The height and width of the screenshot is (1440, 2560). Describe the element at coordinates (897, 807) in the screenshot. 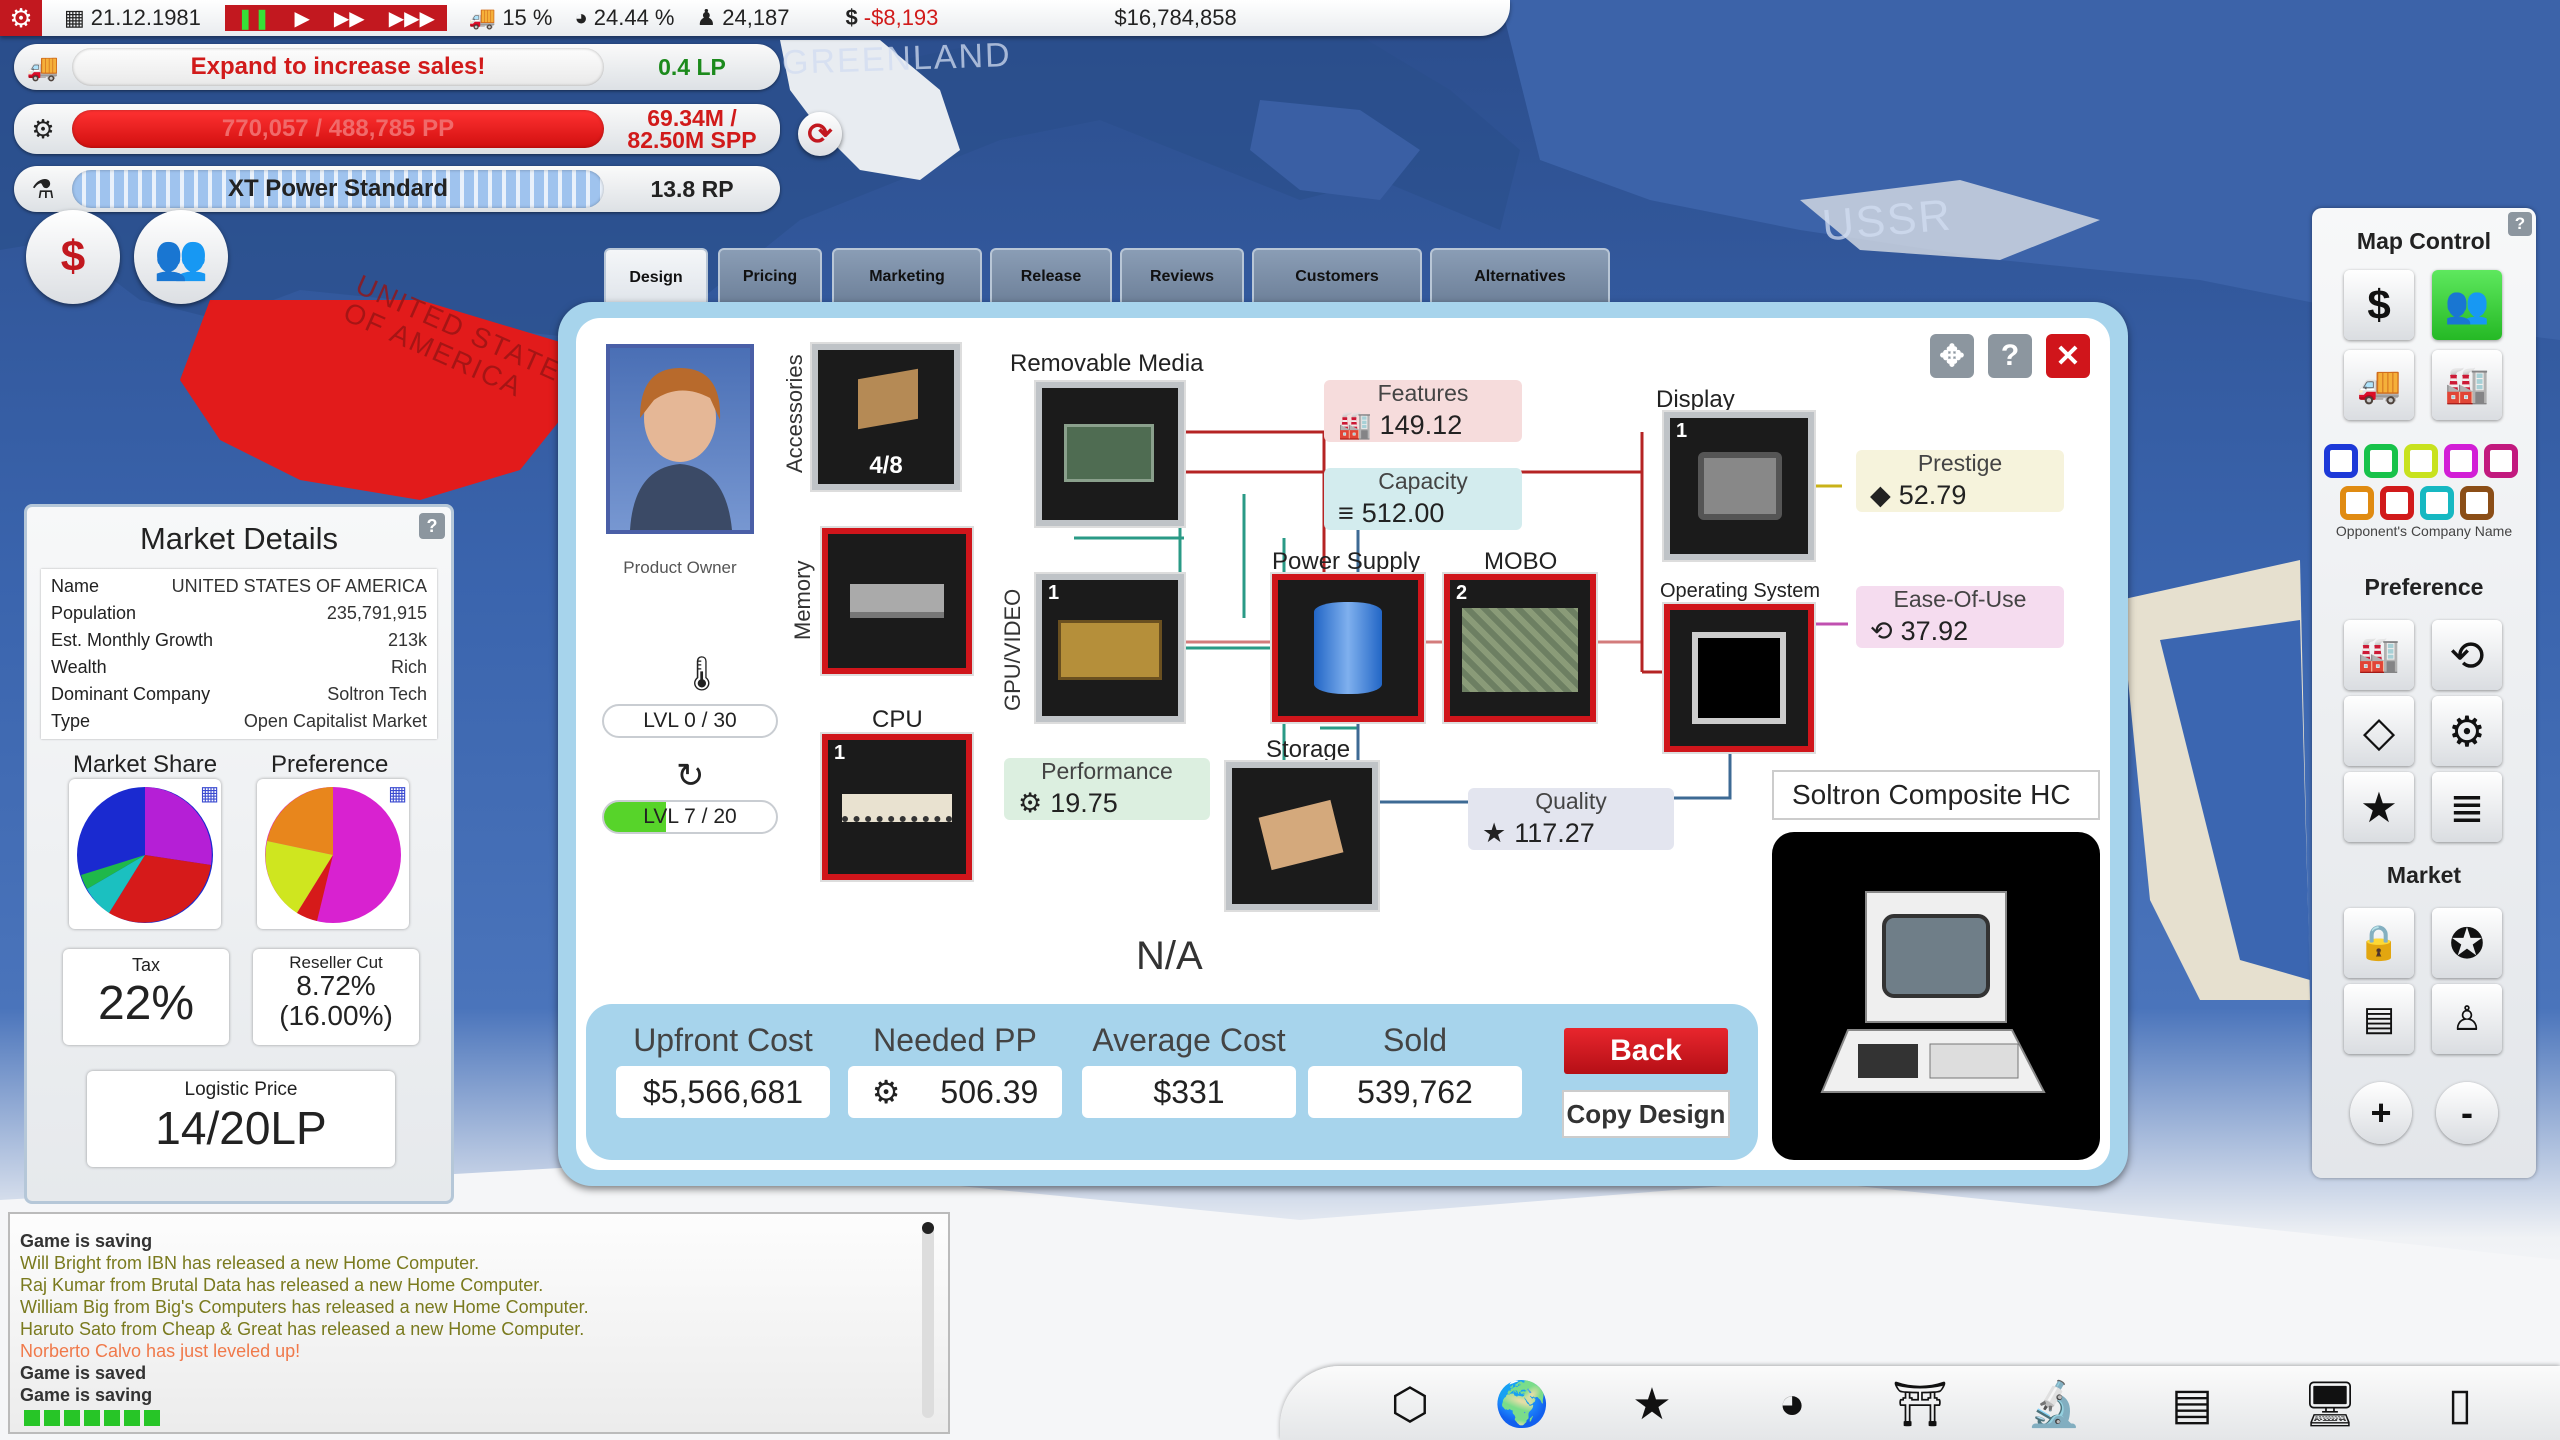

I see `cpu-slot: 1` at that location.